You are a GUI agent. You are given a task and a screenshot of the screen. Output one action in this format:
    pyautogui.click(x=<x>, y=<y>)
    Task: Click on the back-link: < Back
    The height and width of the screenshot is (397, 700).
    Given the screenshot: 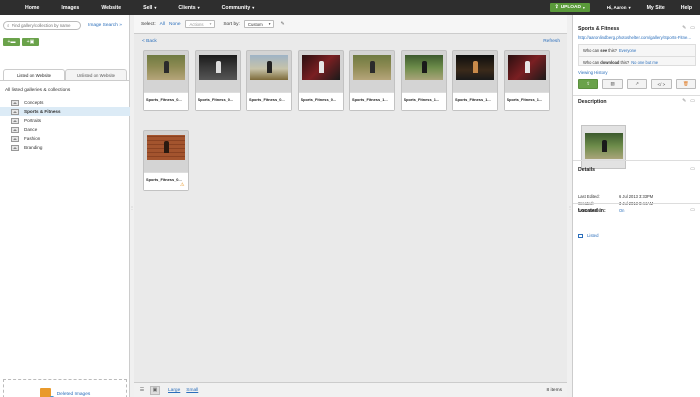 What is the action you would take?
    pyautogui.click(x=149, y=41)
    